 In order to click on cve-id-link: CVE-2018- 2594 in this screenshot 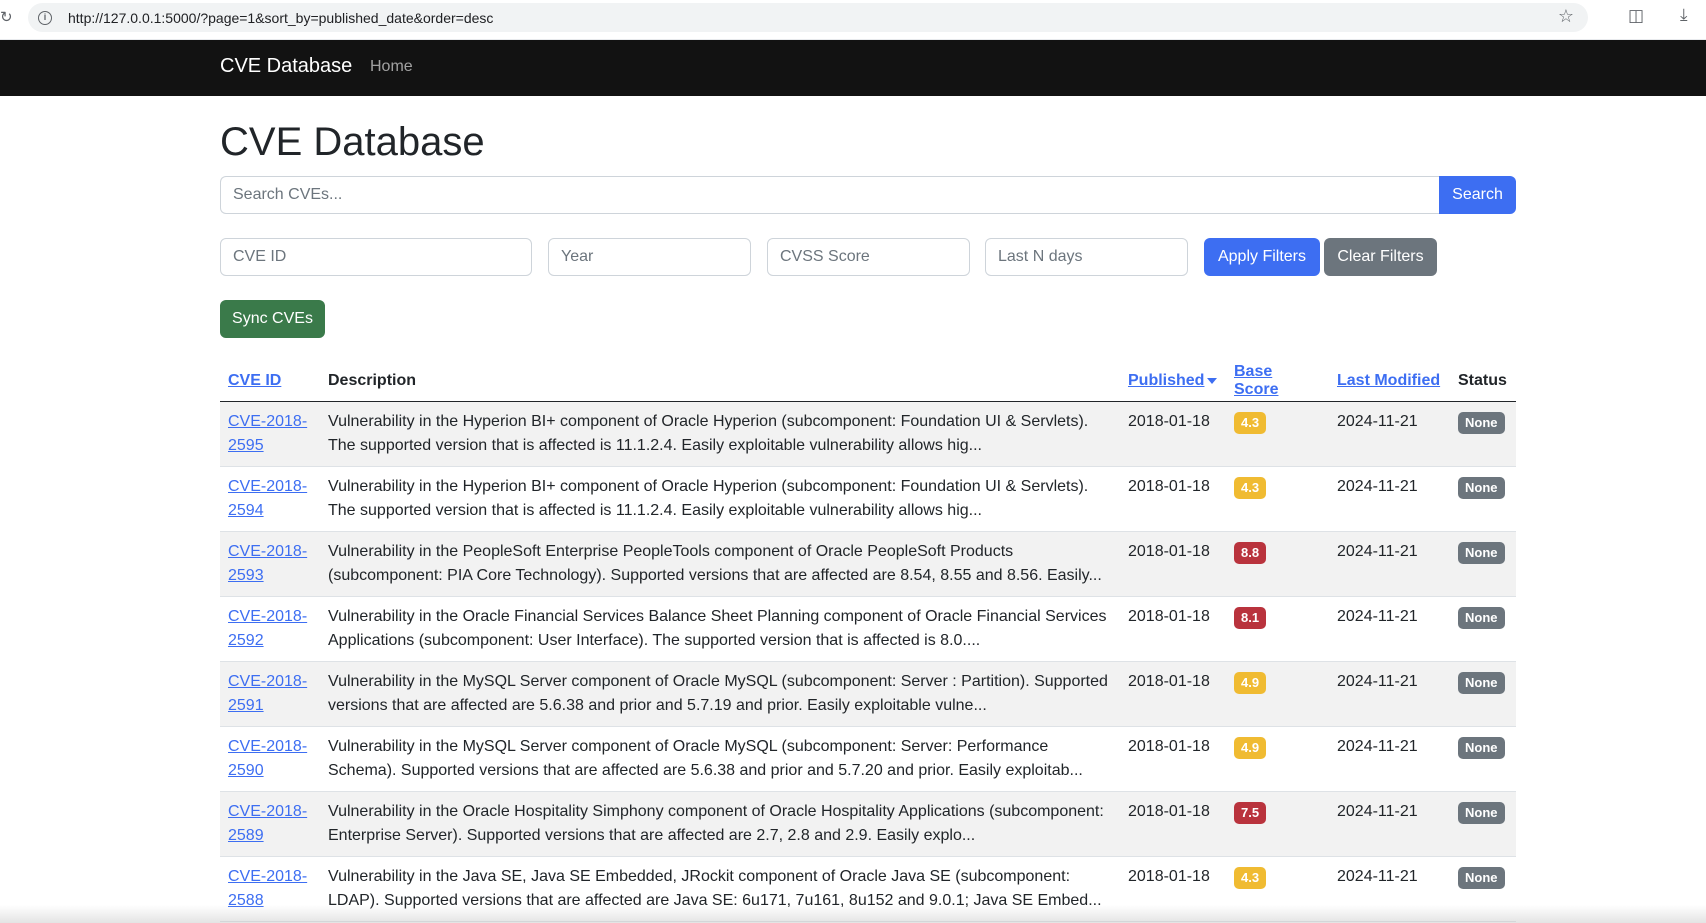, I will do `click(267, 498)`.